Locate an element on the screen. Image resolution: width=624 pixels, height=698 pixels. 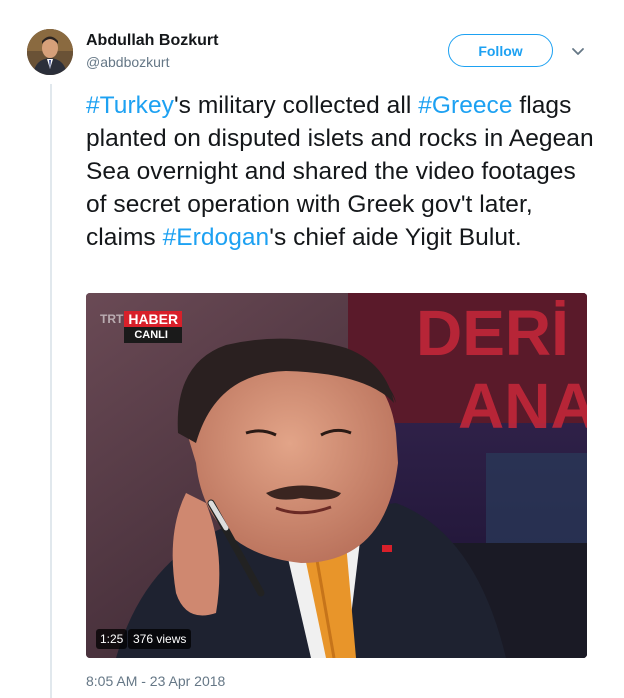
video-duration: 1:25 is located at coordinates (112, 639).